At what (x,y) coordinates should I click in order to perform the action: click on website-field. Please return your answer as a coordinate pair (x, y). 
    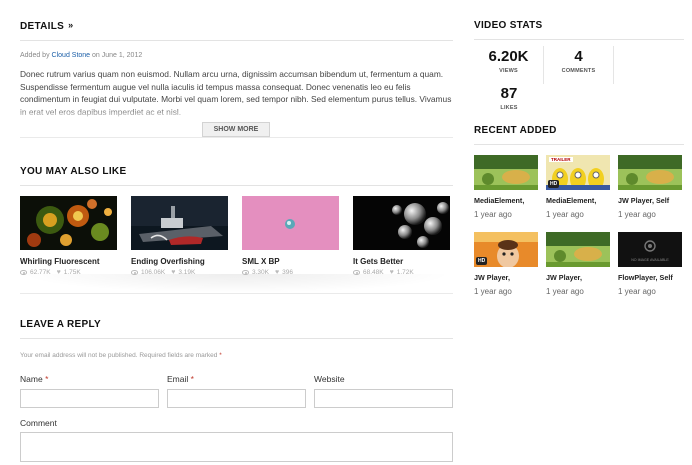
    Looking at the image, I should click on (383, 398).